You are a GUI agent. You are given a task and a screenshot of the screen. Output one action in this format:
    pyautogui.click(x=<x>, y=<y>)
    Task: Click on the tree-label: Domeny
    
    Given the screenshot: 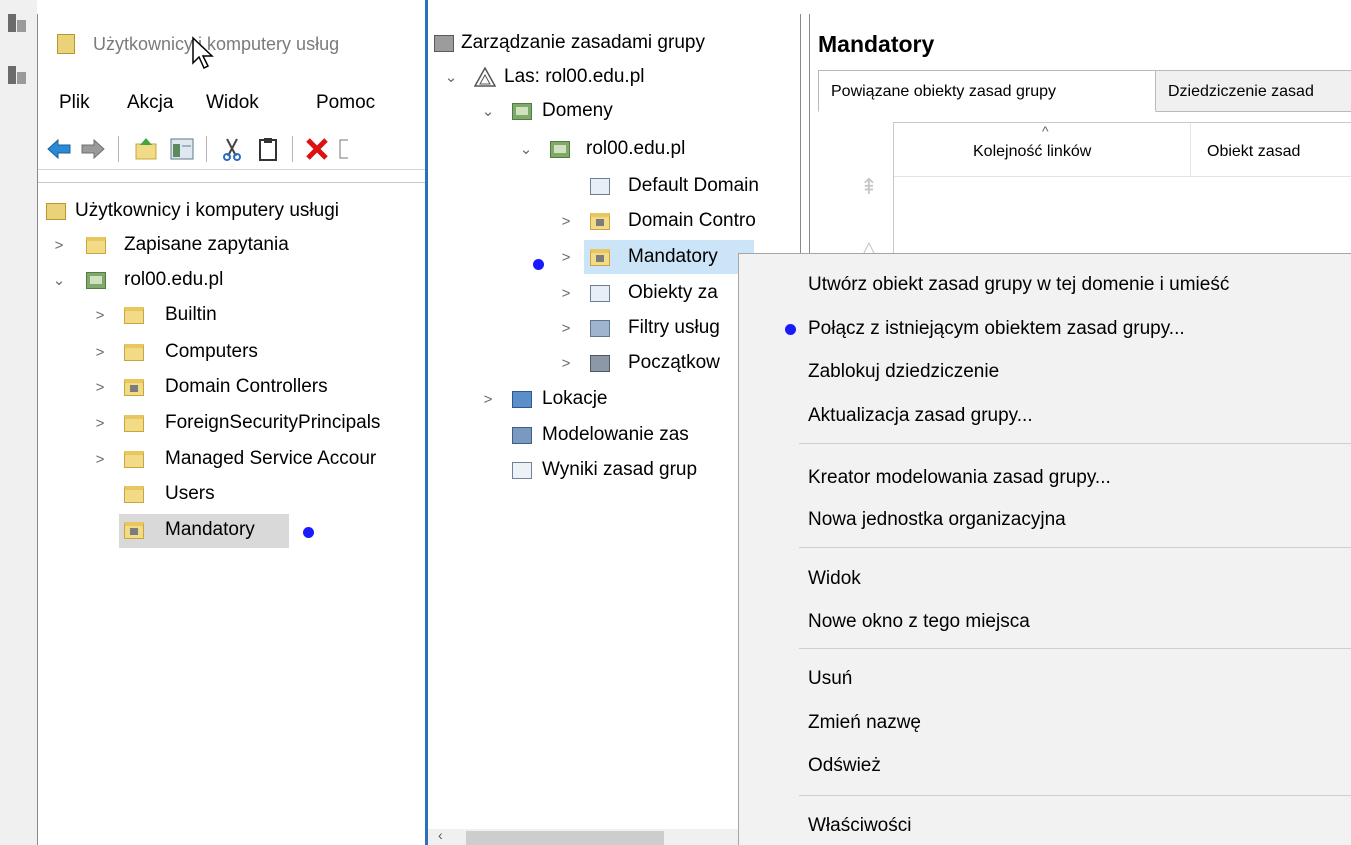 What is the action you would take?
    pyautogui.click(x=577, y=110)
    